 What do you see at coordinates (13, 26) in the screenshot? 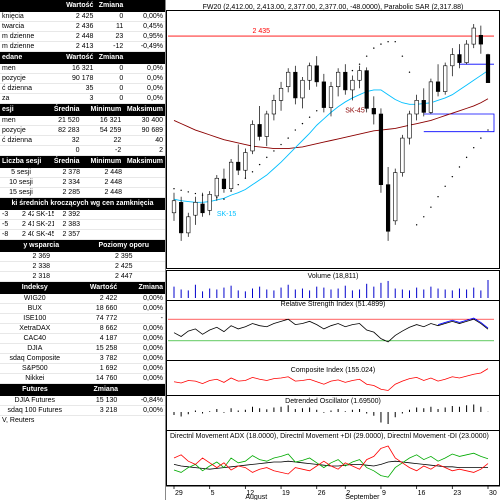
I see `table-cell: twarcia` at bounding box center [13, 26].